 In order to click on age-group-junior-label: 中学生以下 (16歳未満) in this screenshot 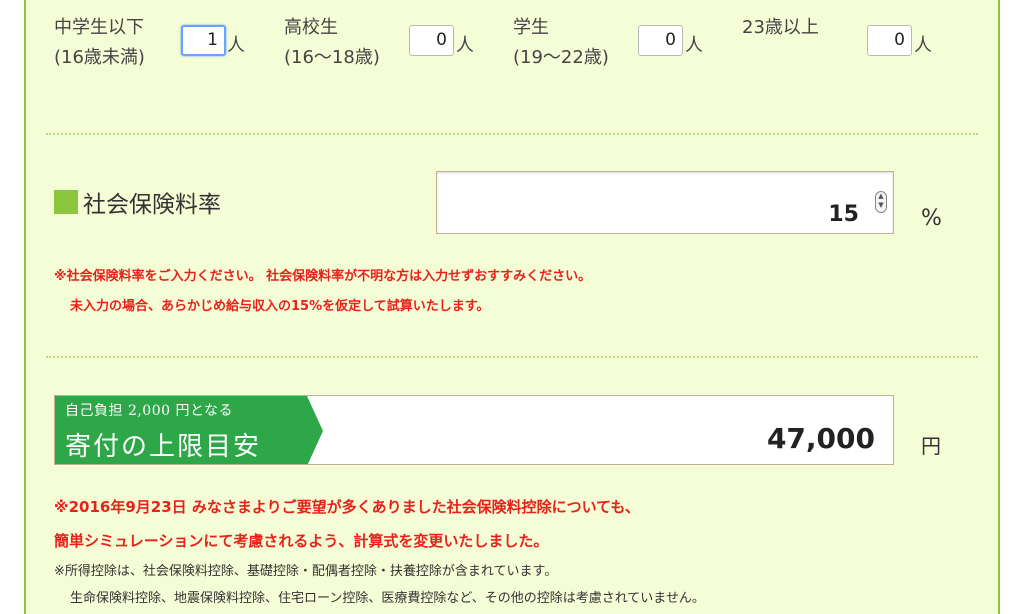, I will do `click(99, 43)`.